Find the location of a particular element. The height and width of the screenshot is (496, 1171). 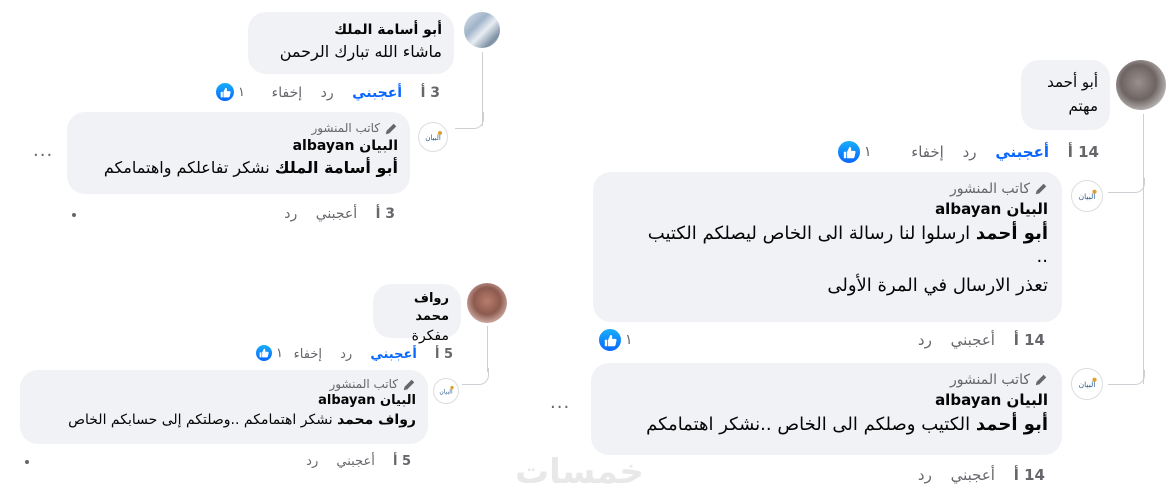

comment-text: ماشاء الله تبارك الرحمن is located at coordinates (360, 51).